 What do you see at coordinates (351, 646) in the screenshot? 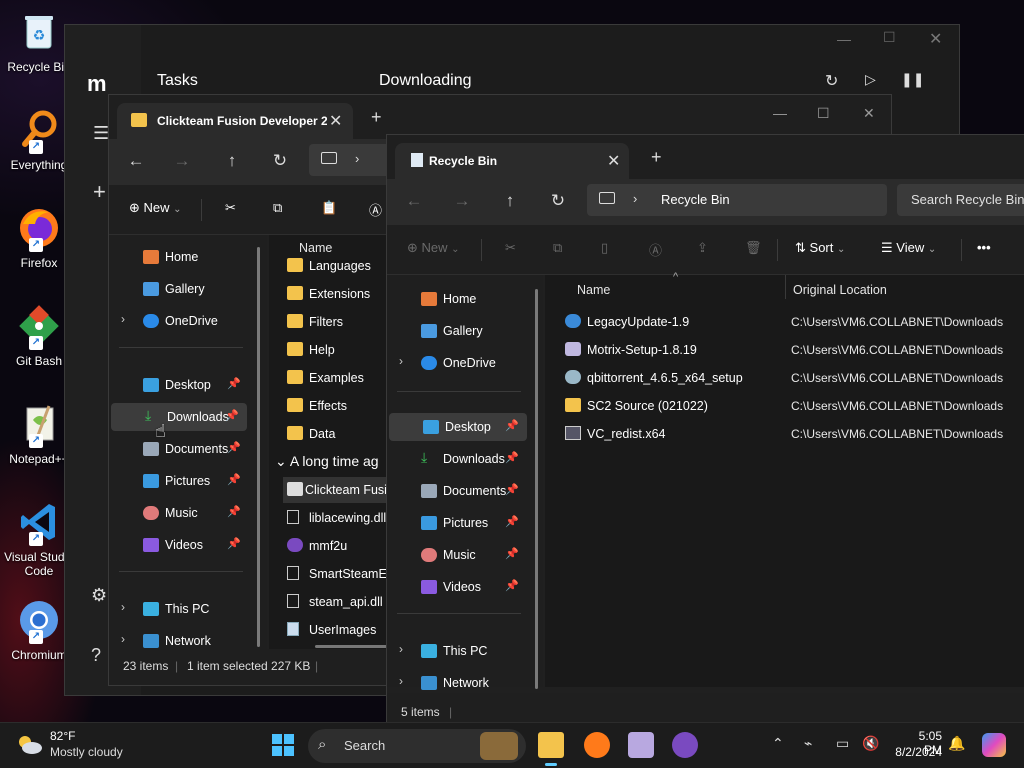
I see `horizontal-scrollbar` at bounding box center [351, 646].